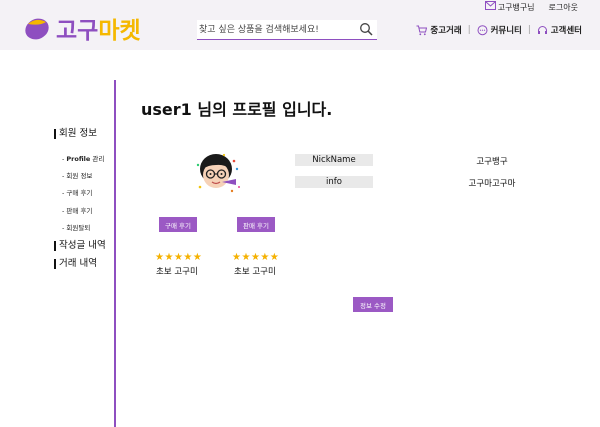 The height and width of the screenshot is (427, 600). What do you see at coordinates (516, 7) in the screenshot?
I see `user-link-label: 고구뱅구님` at bounding box center [516, 7].